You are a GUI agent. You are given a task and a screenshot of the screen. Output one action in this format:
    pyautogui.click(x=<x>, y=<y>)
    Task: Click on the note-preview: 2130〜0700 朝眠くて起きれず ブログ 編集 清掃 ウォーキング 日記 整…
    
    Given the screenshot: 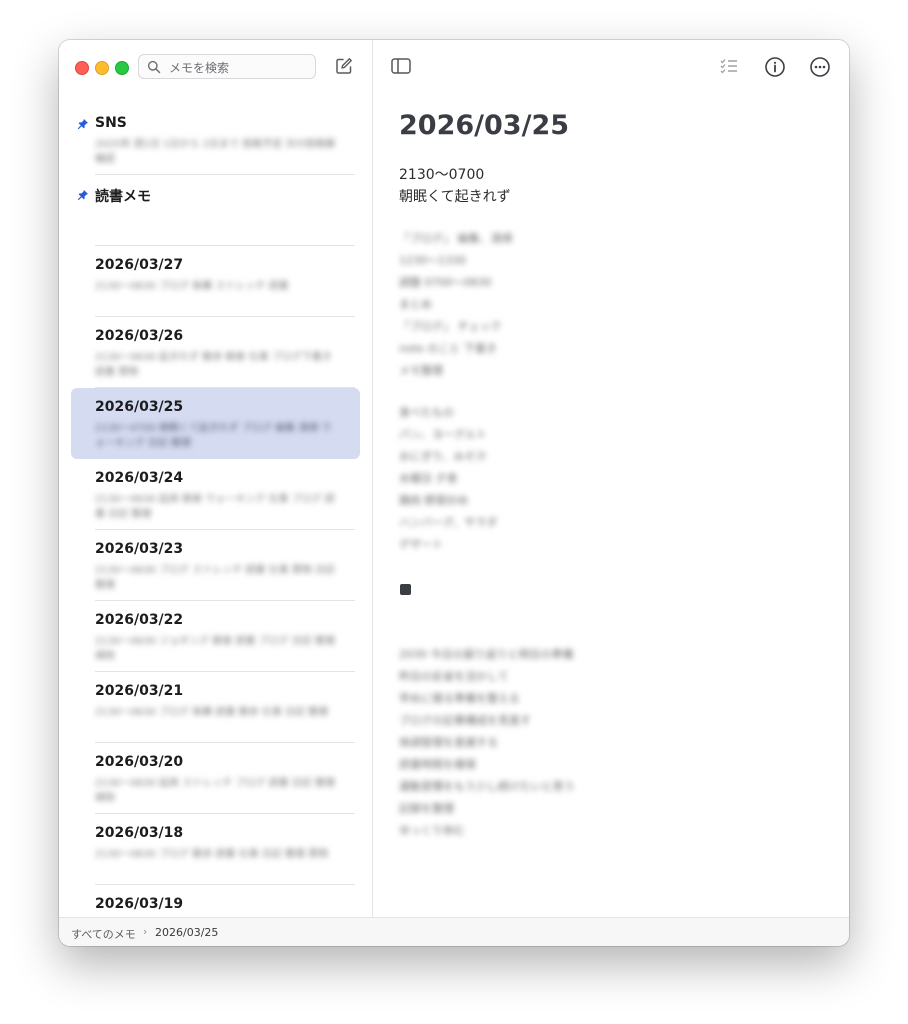 What is the action you would take?
    pyautogui.click(x=213, y=436)
    